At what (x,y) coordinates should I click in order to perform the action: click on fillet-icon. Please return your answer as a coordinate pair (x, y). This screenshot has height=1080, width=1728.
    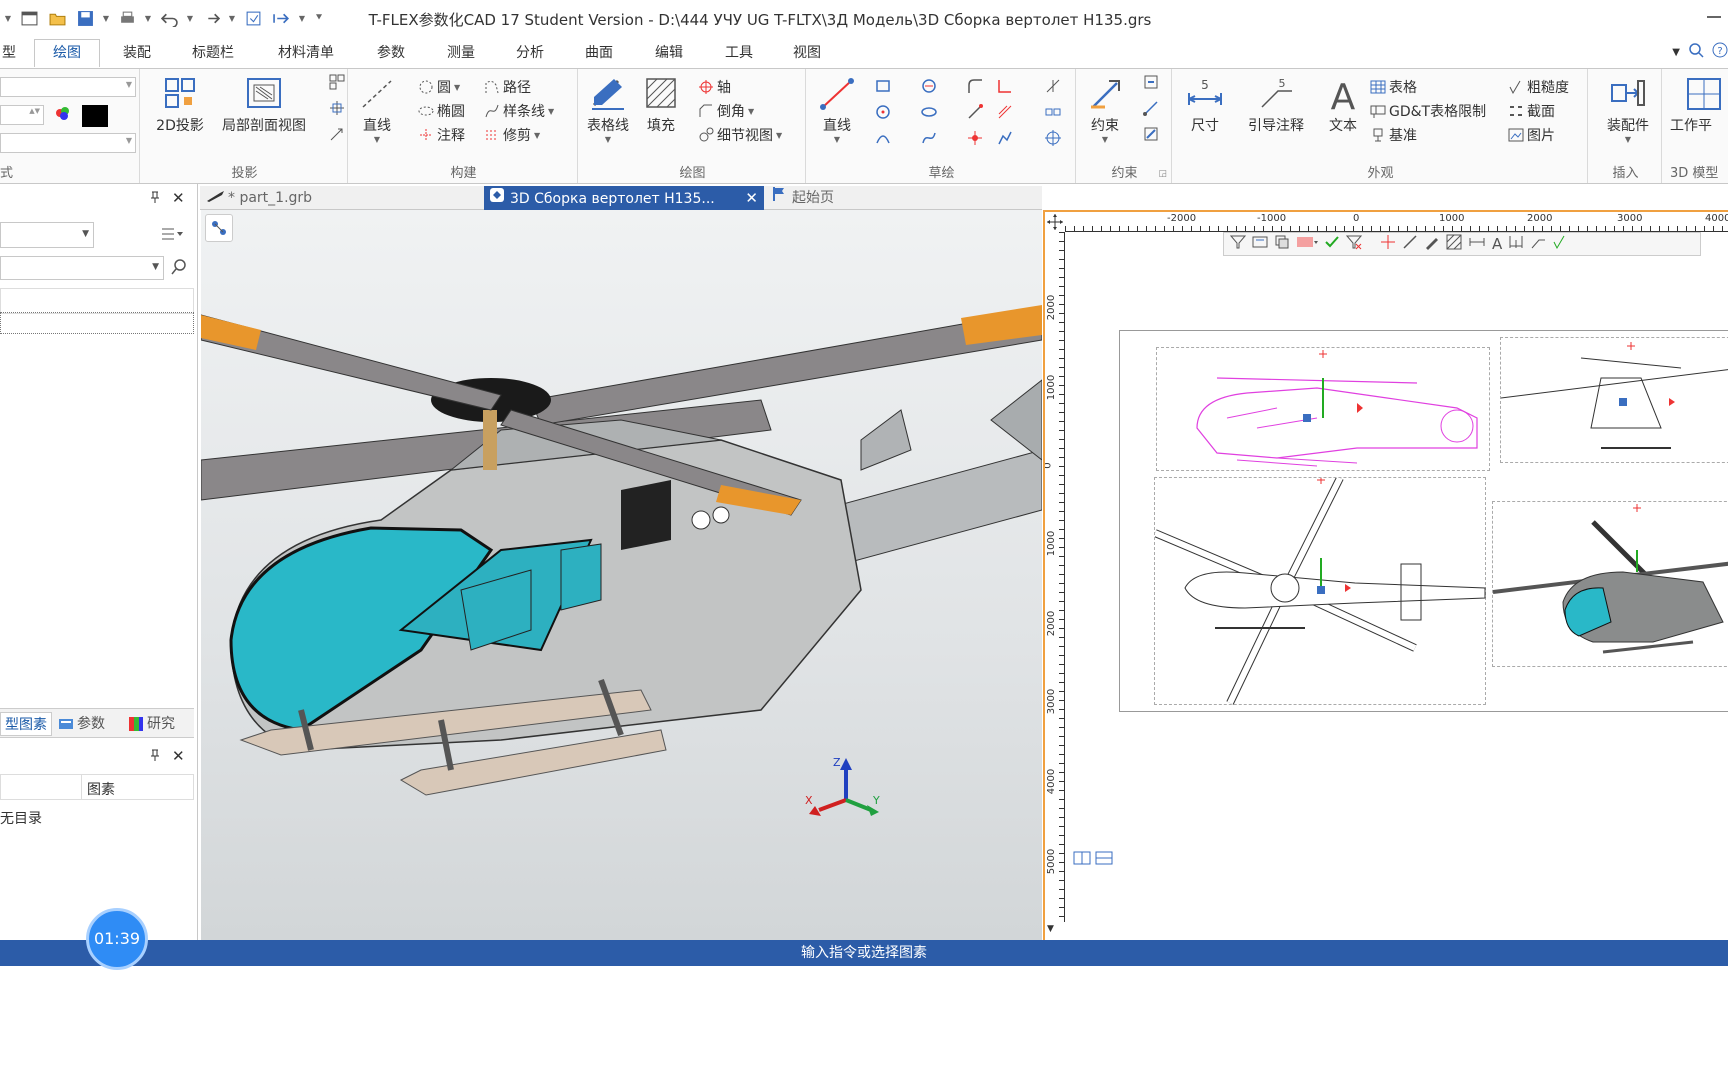
    Looking at the image, I should click on (976, 87).